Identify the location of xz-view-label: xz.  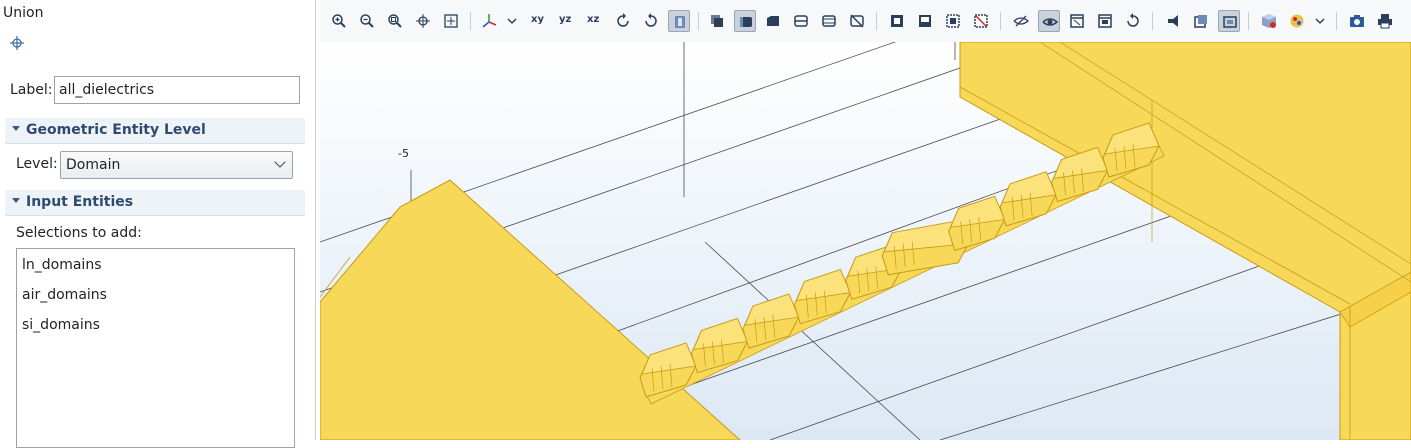
(593, 19).